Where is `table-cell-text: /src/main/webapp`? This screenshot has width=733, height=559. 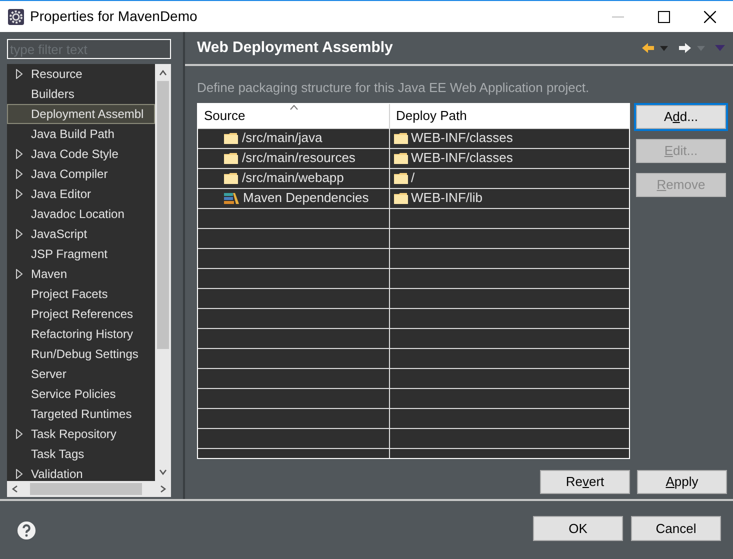
table-cell-text: /src/main/webapp is located at coordinates (293, 178).